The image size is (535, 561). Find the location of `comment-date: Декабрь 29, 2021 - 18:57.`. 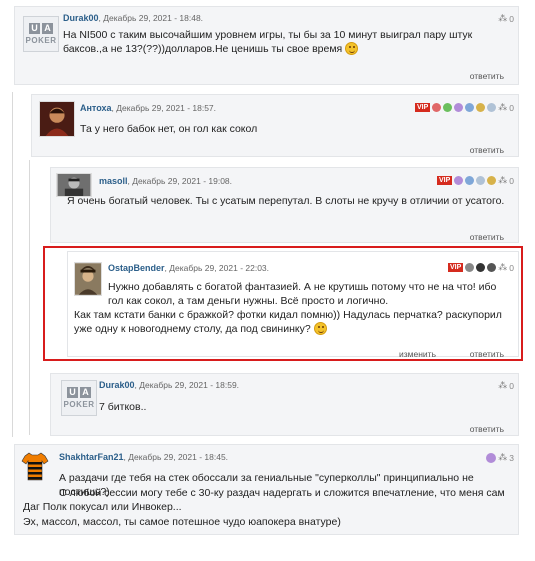

comment-date: Декабрь 29, 2021 - 18:57. is located at coordinates (166, 108).